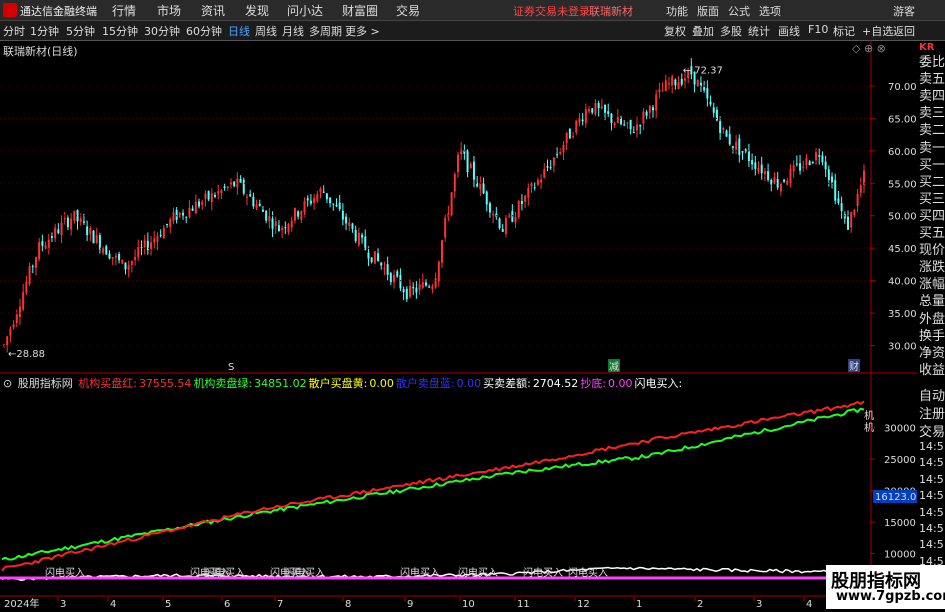 This screenshot has width=945, height=612. I want to click on period-15min: 15分钟, so click(120, 31).